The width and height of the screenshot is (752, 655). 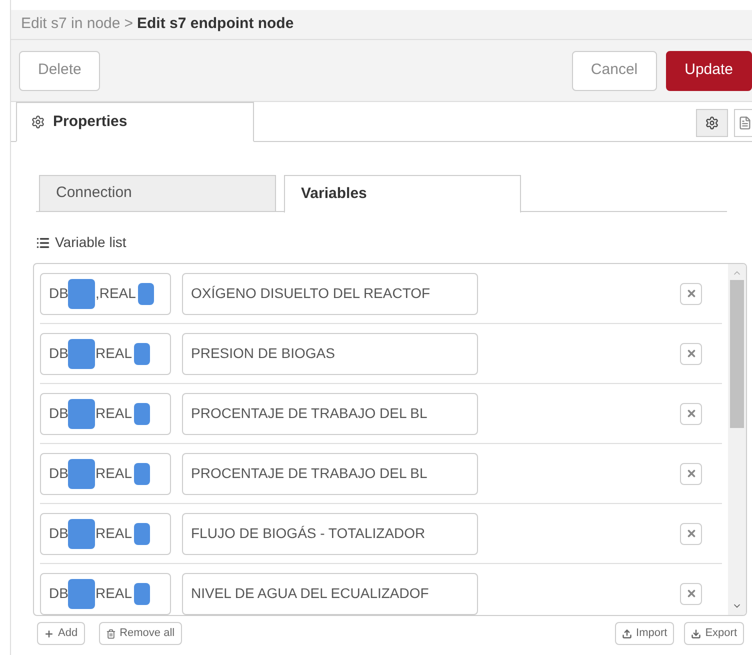 I want to click on description-button, so click(x=743, y=123).